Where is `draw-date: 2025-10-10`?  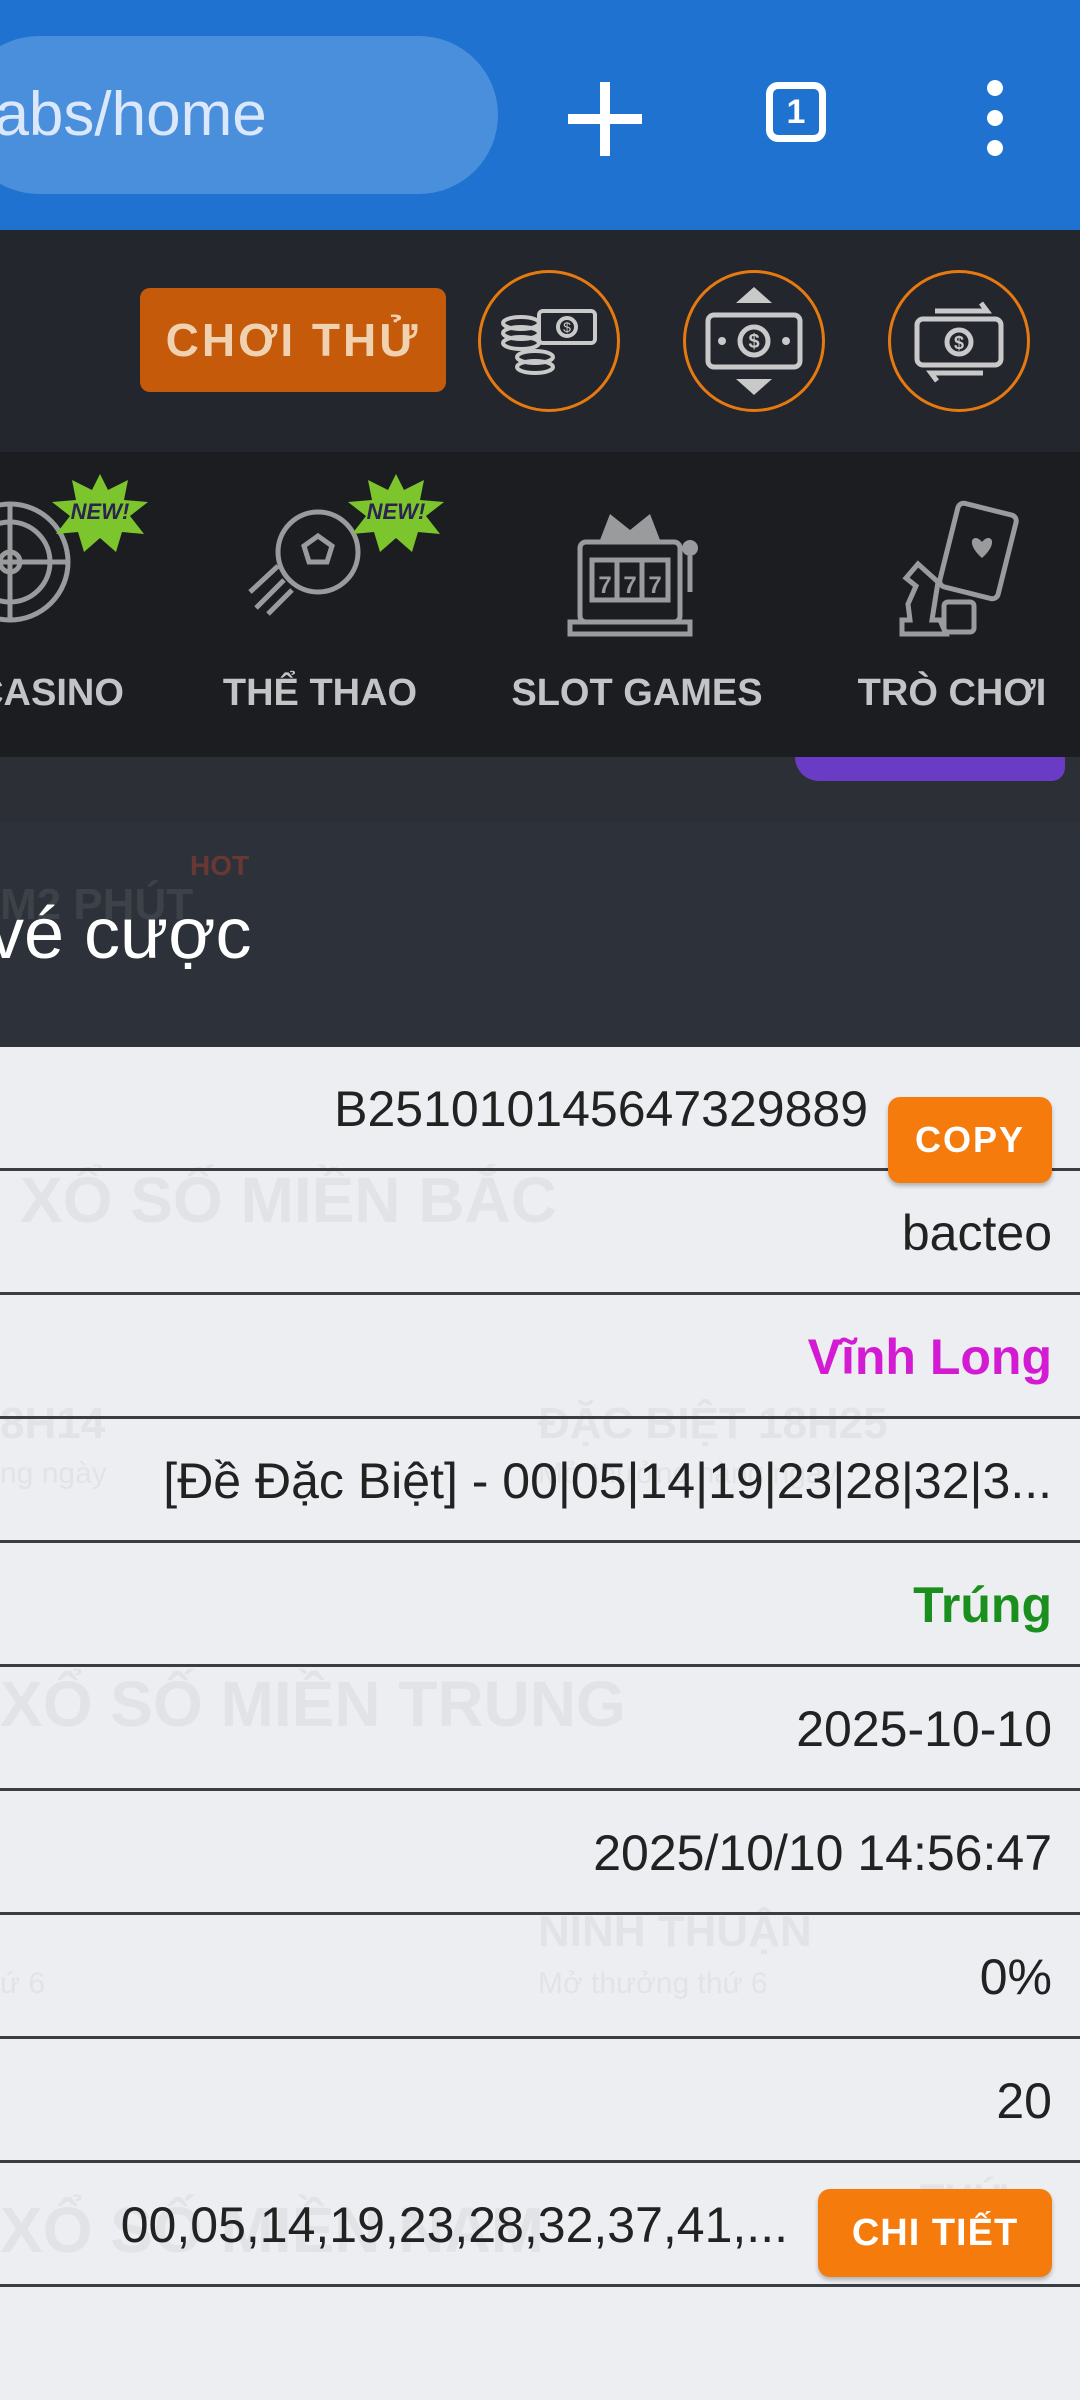
draw-date: 2025-10-10 is located at coordinates (924, 1729).